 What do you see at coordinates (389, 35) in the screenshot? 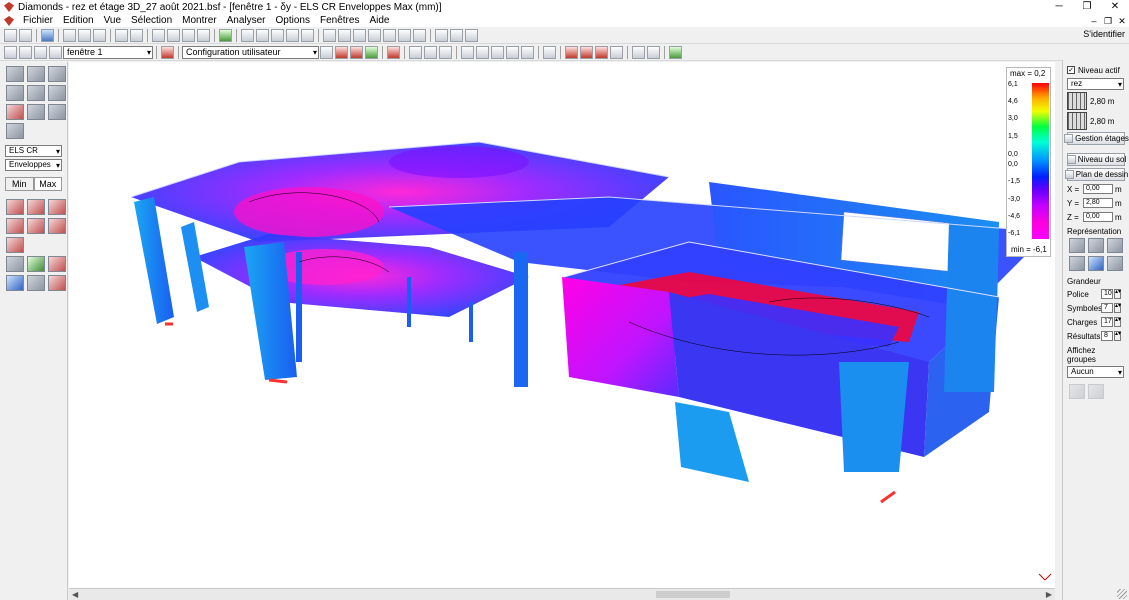
I see `material-icon` at bounding box center [389, 35].